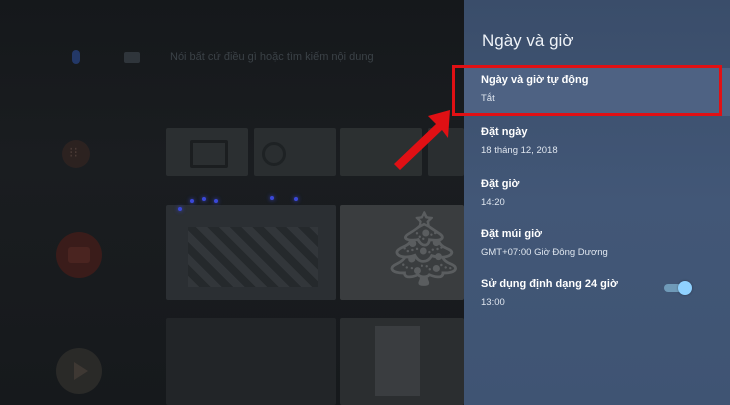 The width and height of the screenshot is (730, 405). What do you see at coordinates (493, 302) in the screenshot?
I see `item-value: 13:00` at bounding box center [493, 302].